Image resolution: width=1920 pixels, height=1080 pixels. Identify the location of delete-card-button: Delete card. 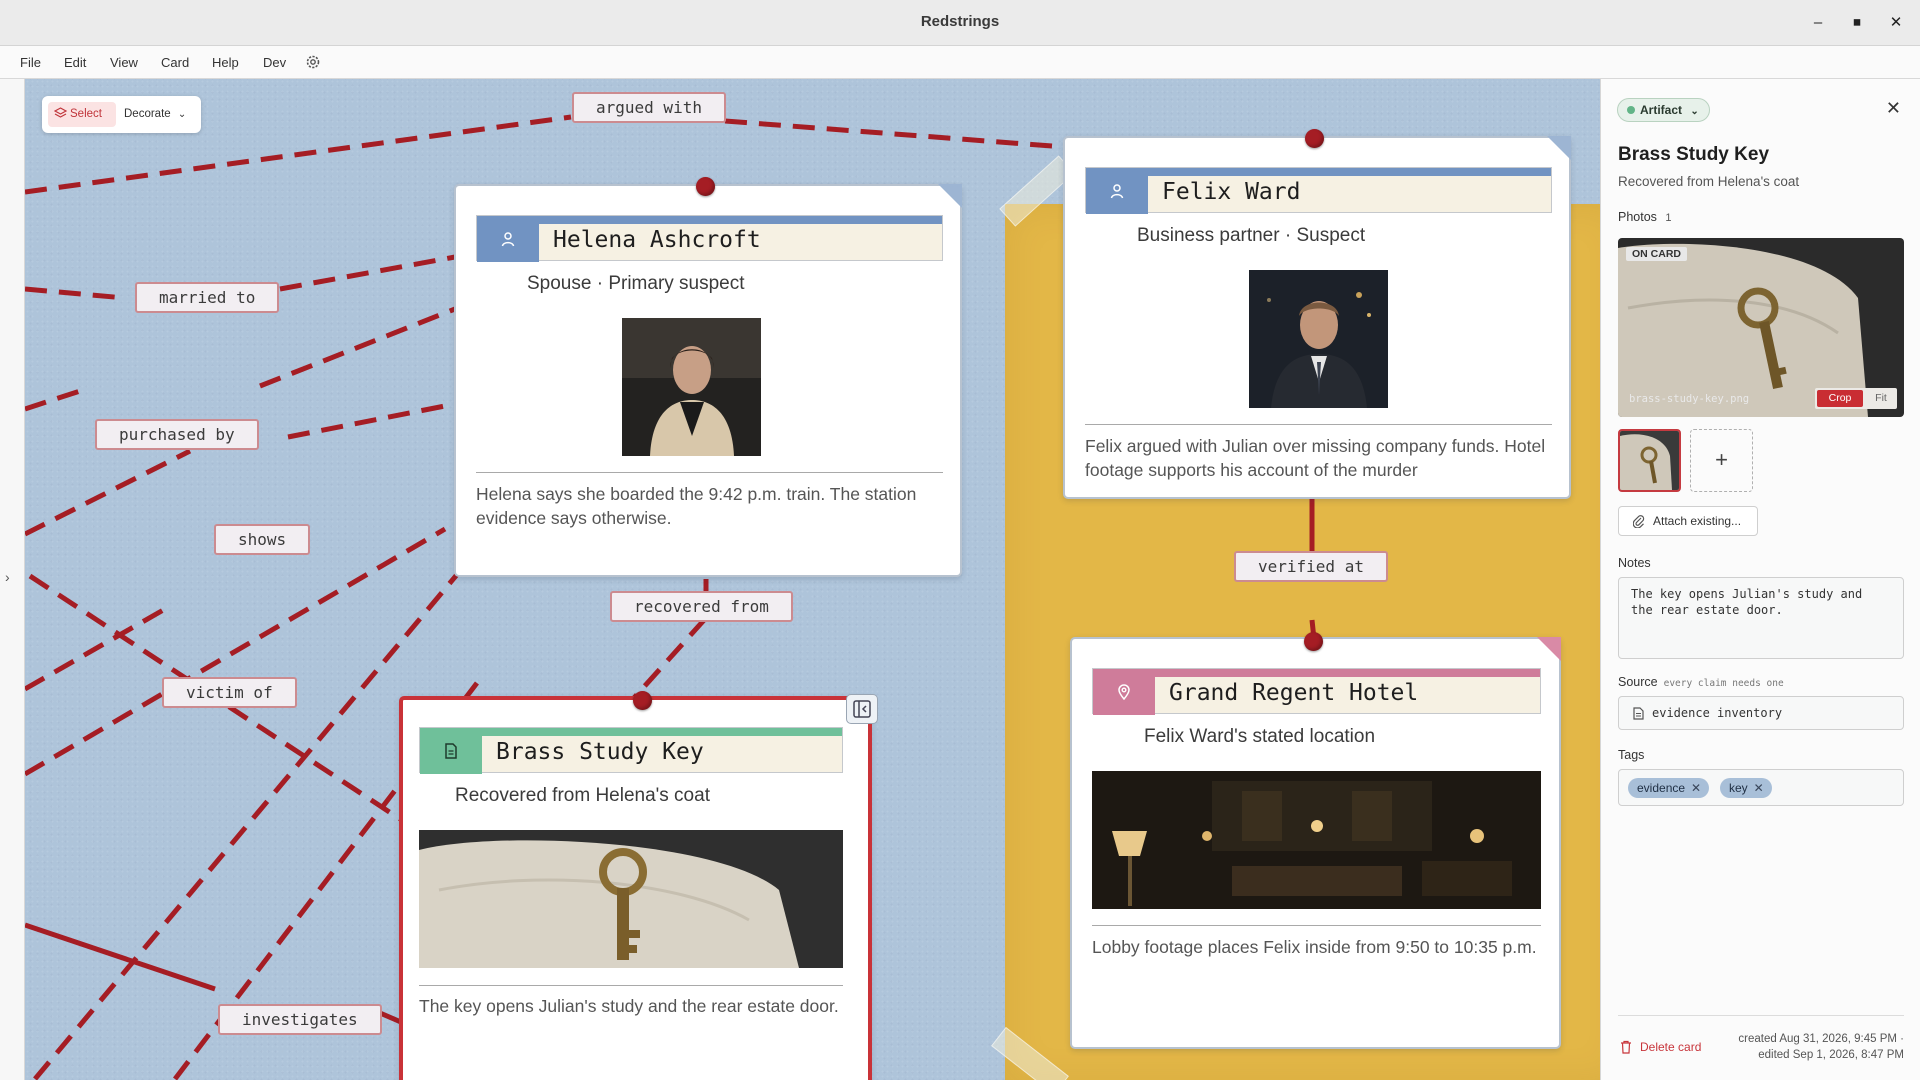
(1659, 1047).